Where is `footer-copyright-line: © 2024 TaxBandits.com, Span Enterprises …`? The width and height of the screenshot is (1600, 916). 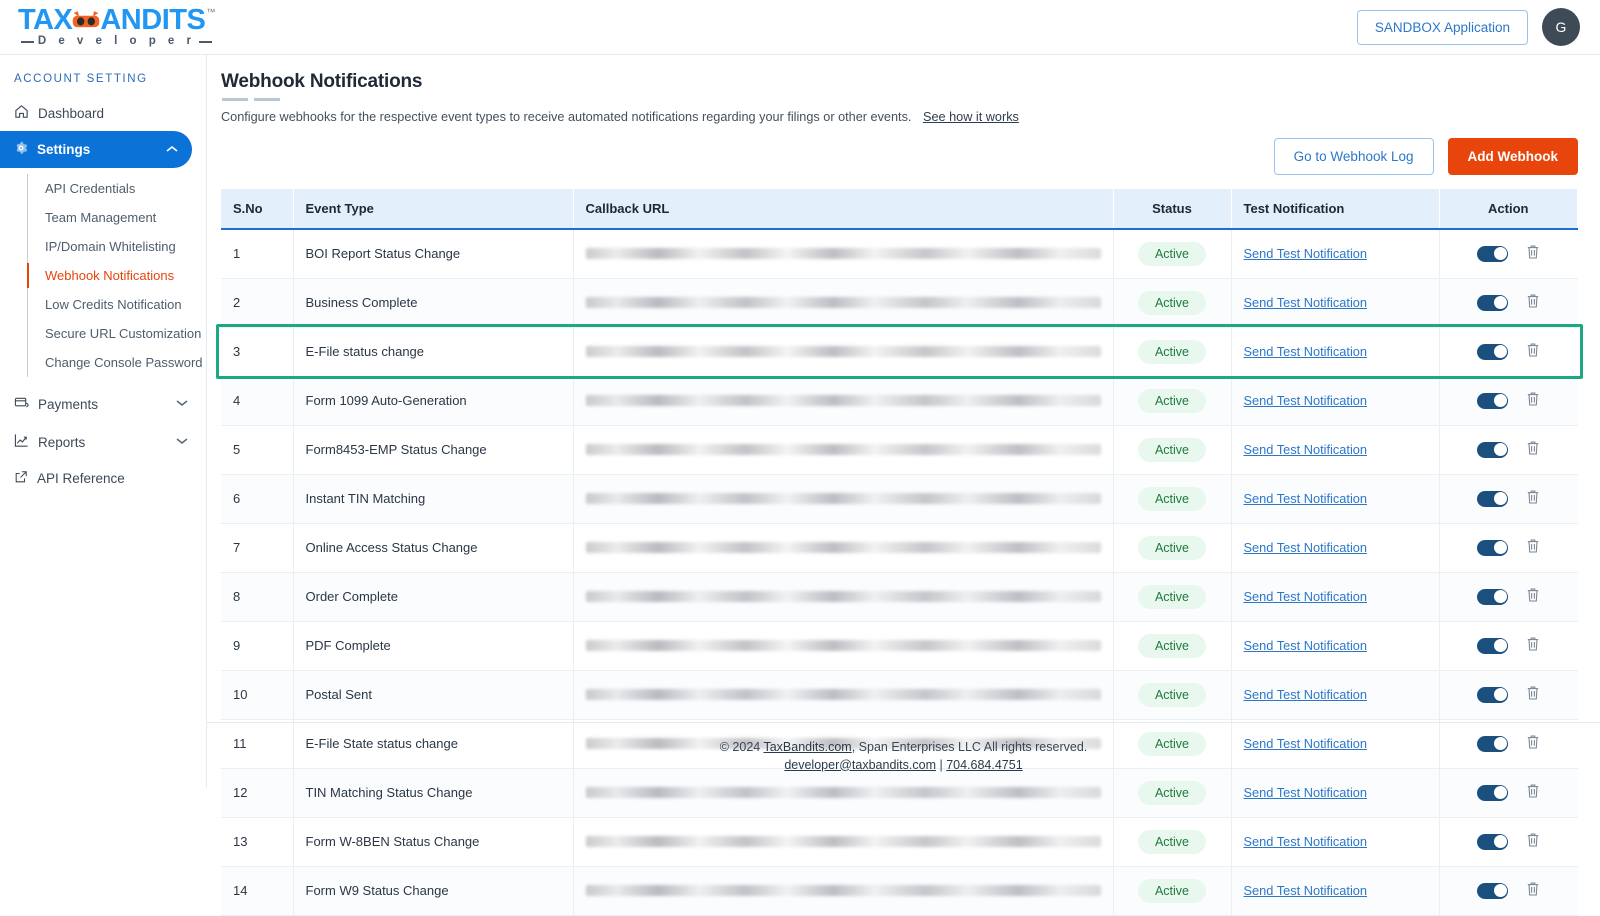 footer-copyright-line: © 2024 TaxBandits.com, Span Enterprises … is located at coordinates (904, 747).